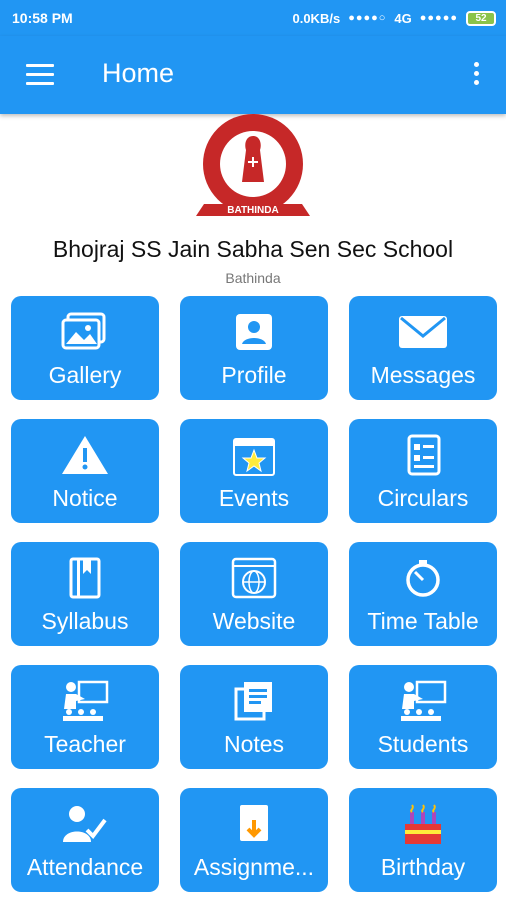 This screenshot has height=900, width=506. What do you see at coordinates (138, 73) in the screenshot?
I see `page-title: Home` at bounding box center [138, 73].